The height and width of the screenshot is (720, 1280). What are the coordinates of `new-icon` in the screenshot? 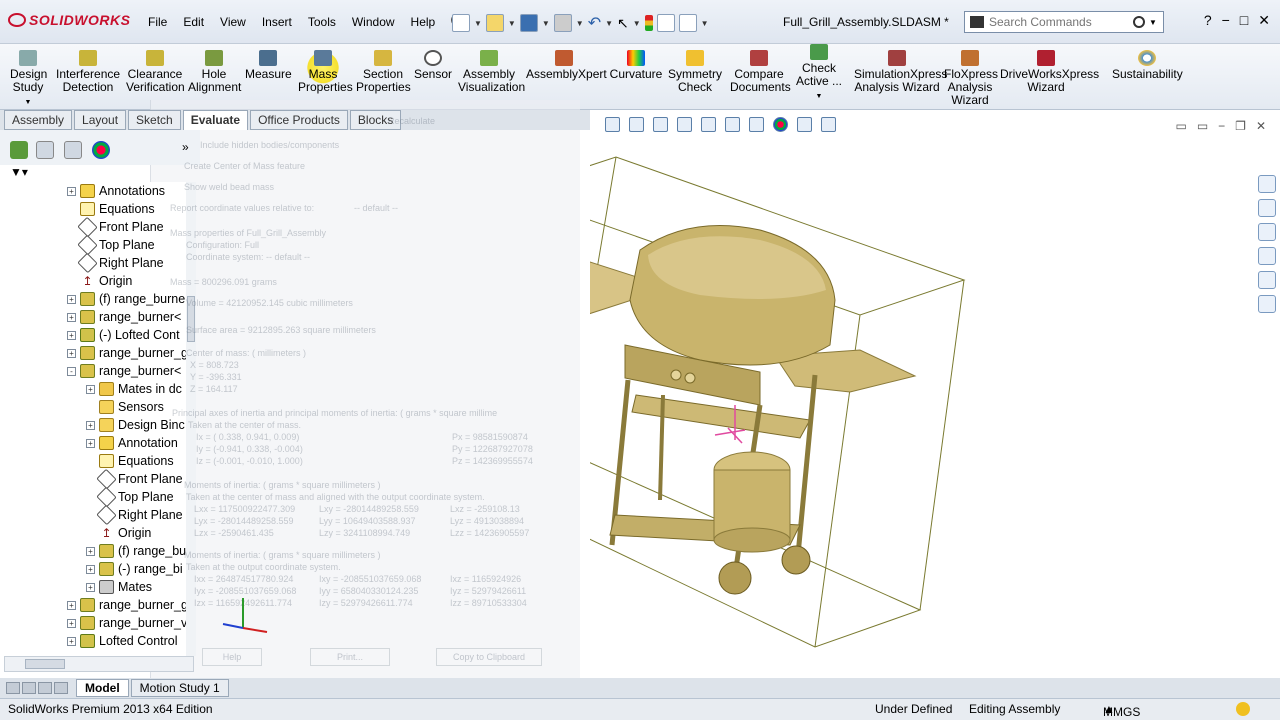 It's located at (461, 23).